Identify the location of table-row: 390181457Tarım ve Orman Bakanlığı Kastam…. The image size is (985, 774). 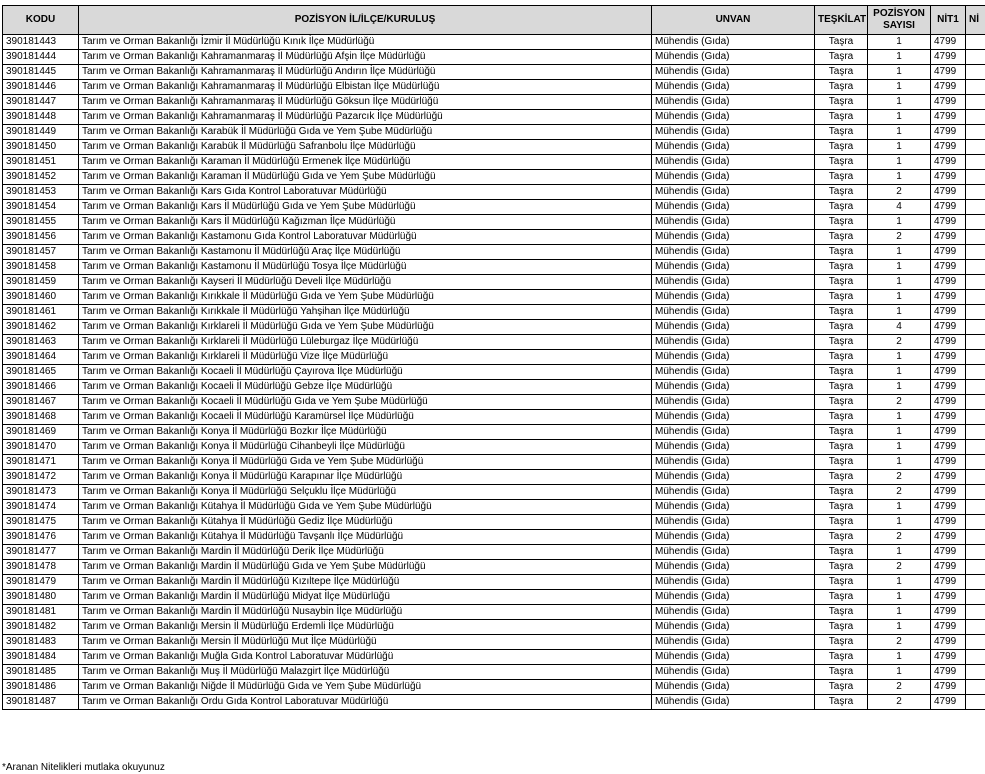
(494, 252).